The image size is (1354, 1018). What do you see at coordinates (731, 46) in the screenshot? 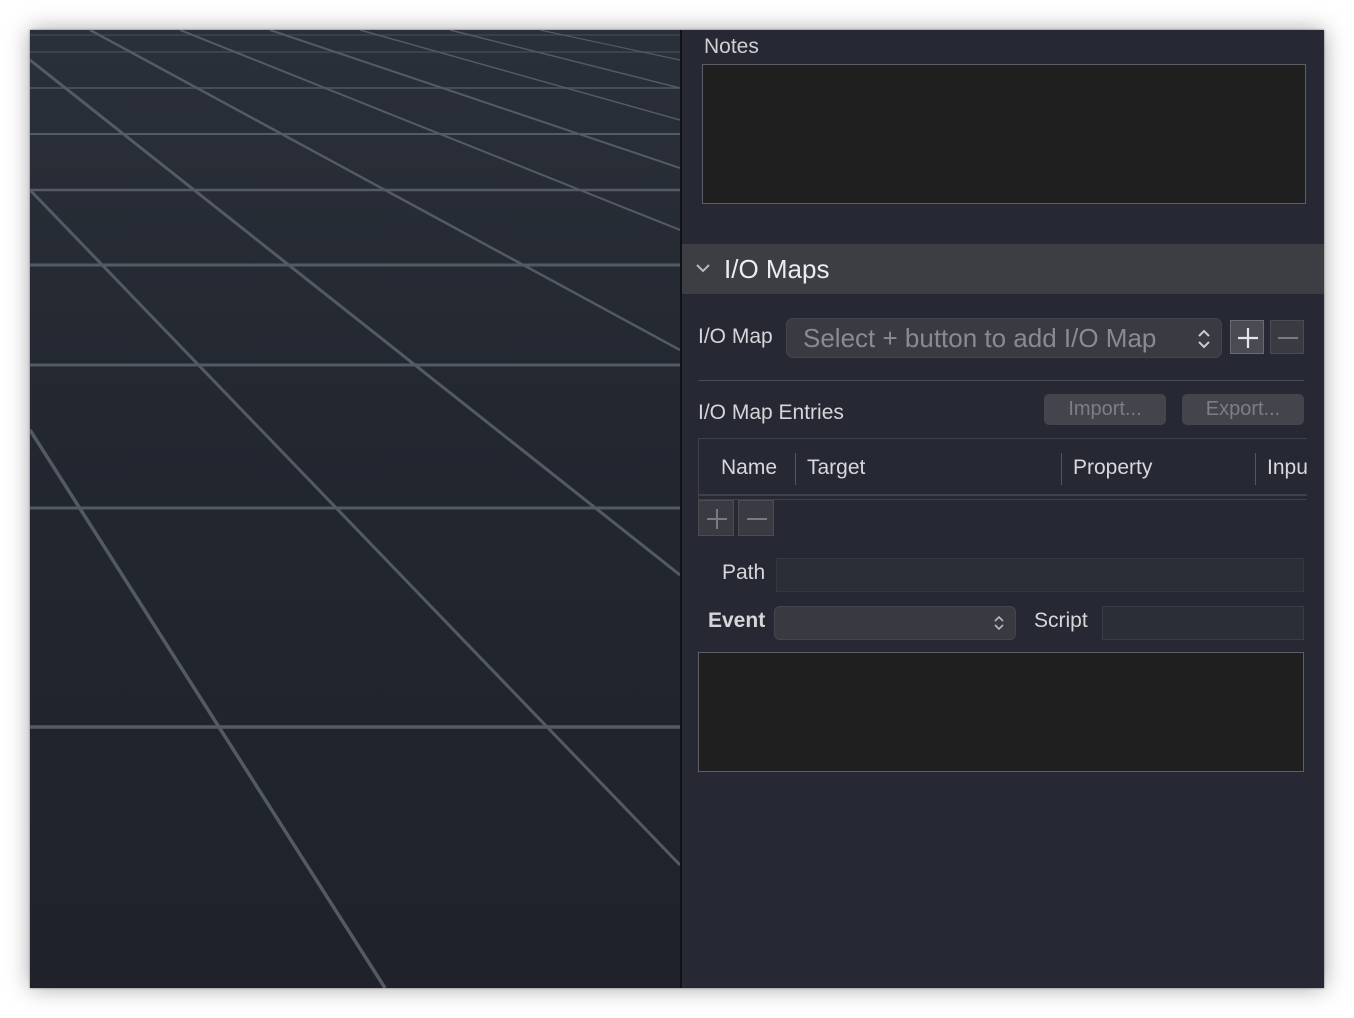
I see `notes-label: Notes` at bounding box center [731, 46].